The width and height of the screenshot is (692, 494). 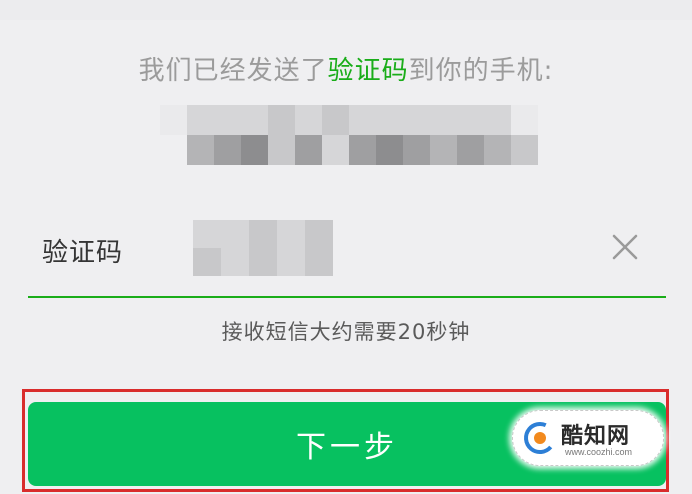 What do you see at coordinates (540, 438) in the screenshot?
I see `coozhi-logo-icon` at bounding box center [540, 438].